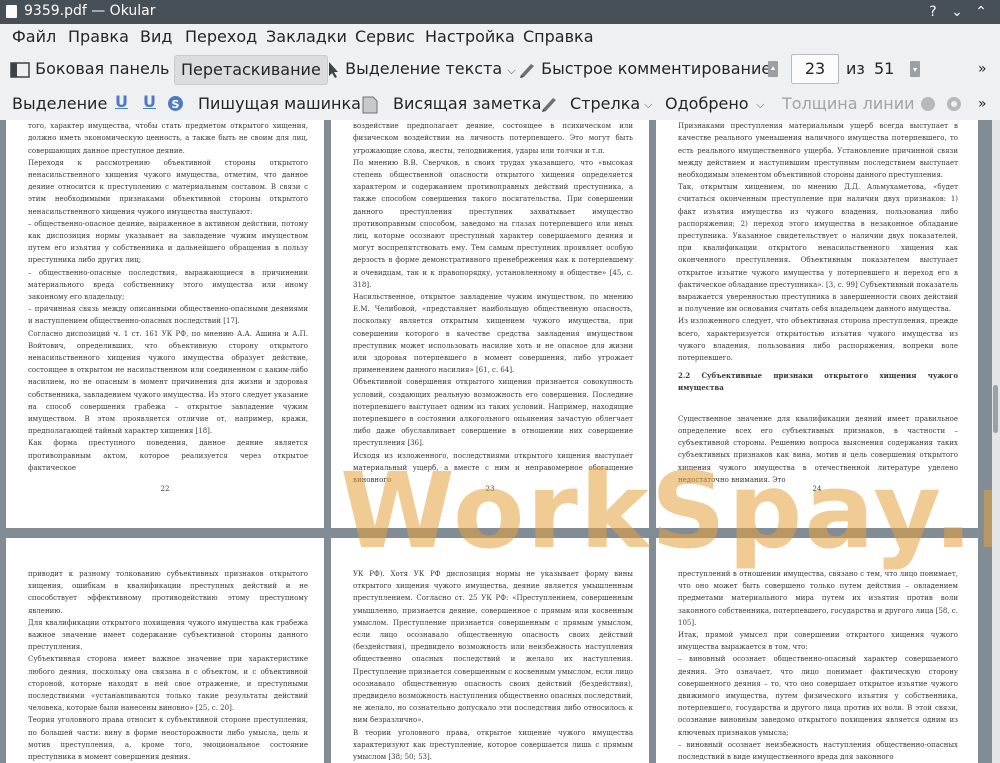 The height and width of the screenshot is (763, 1000). What do you see at coordinates (884, 68) in the screenshot?
I see `page-total: 51` at bounding box center [884, 68].